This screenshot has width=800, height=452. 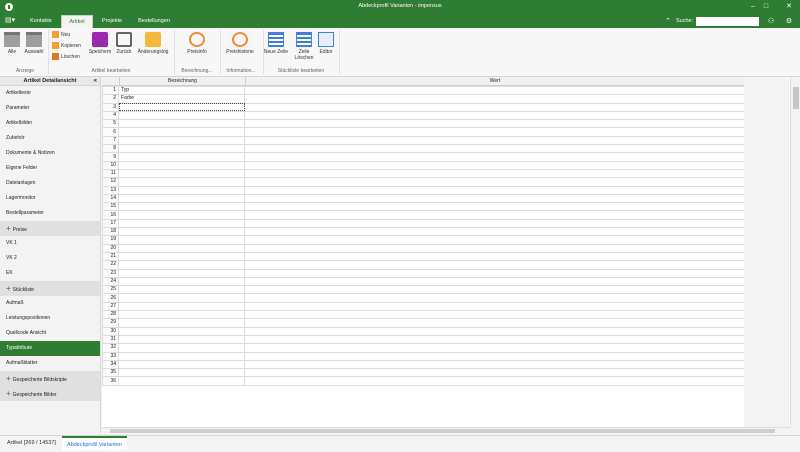 I want to click on table-row: 2 Farbe, so click(x=423, y=99).